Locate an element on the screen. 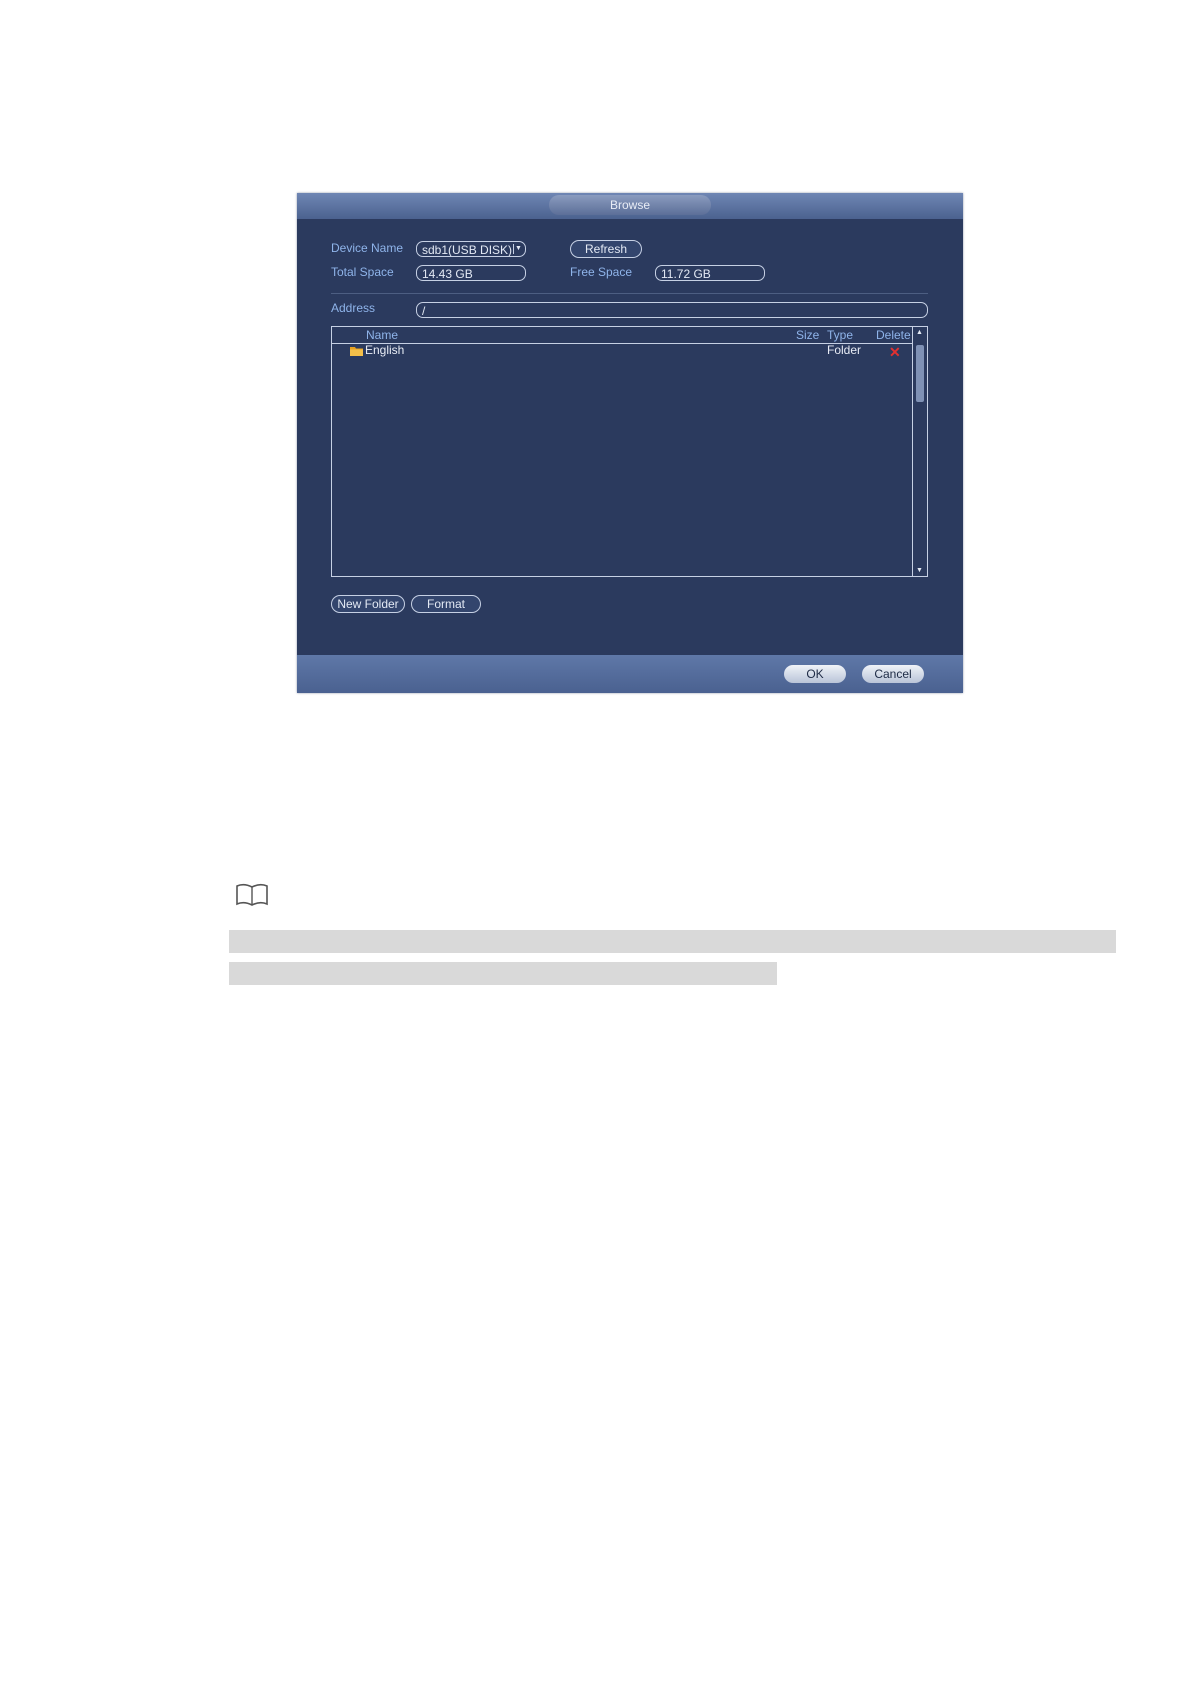 Image resolution: width=1191 pixels, height=1684 pixels. dialog-title: Browse is located at coordinates (630, 205).